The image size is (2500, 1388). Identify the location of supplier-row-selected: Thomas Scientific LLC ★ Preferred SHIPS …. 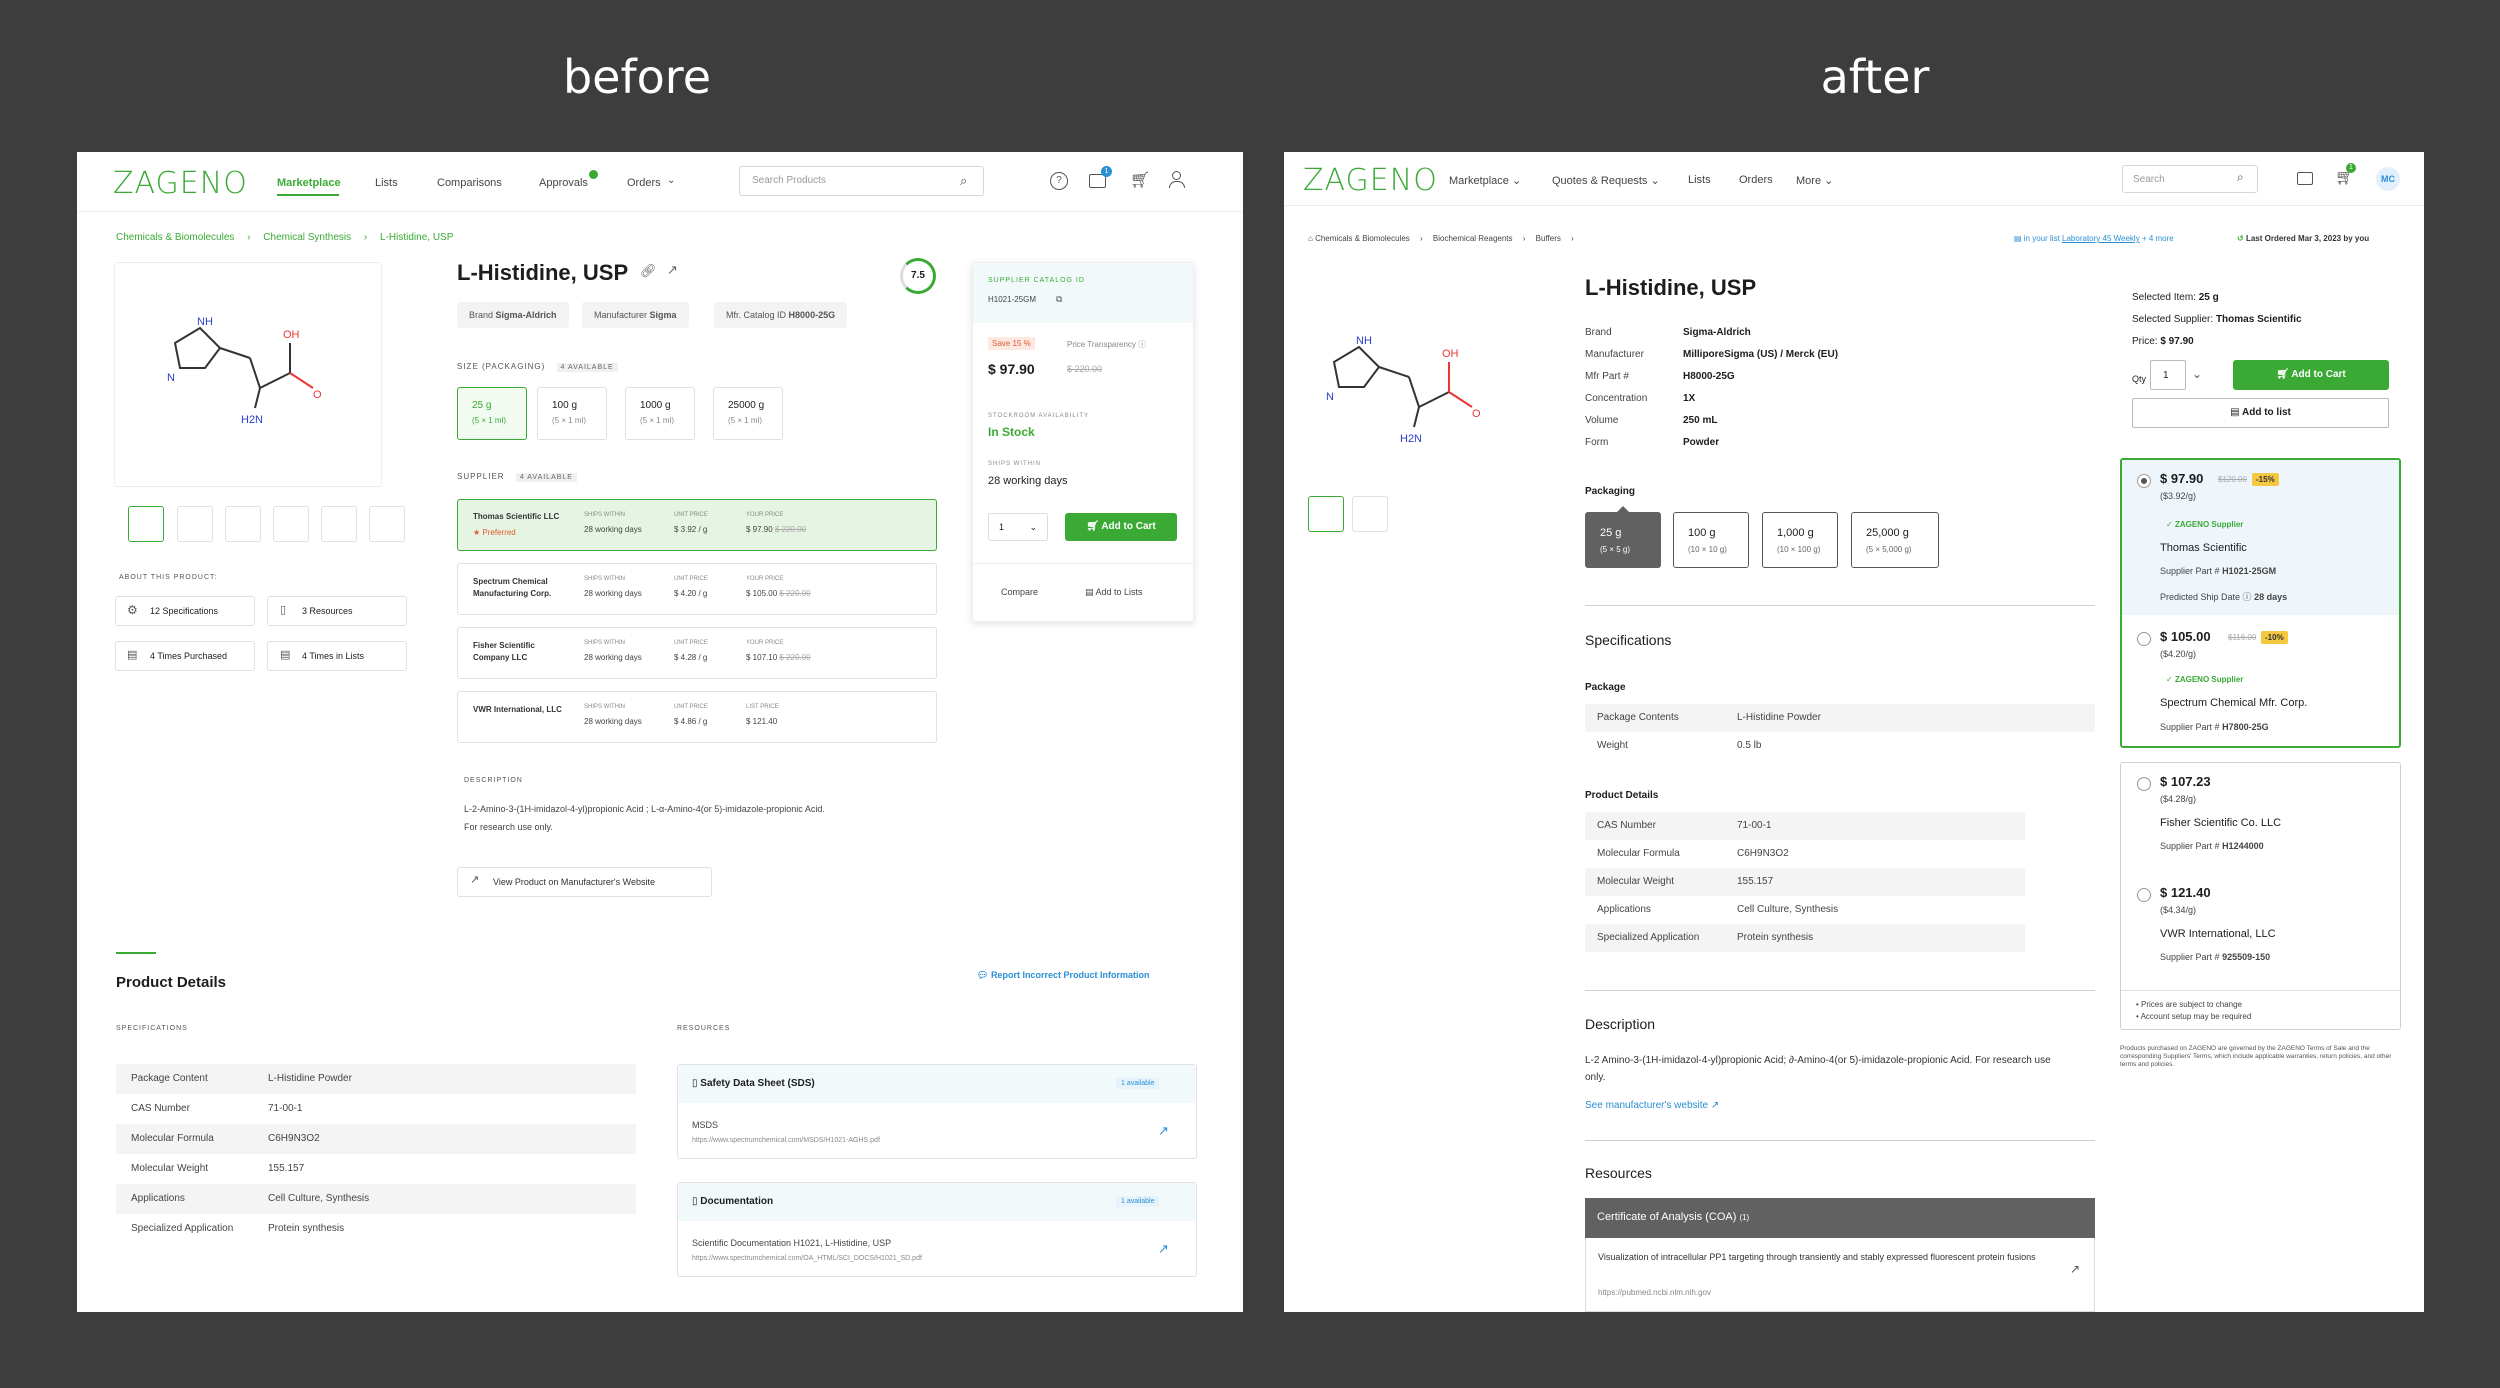
(697, 525).